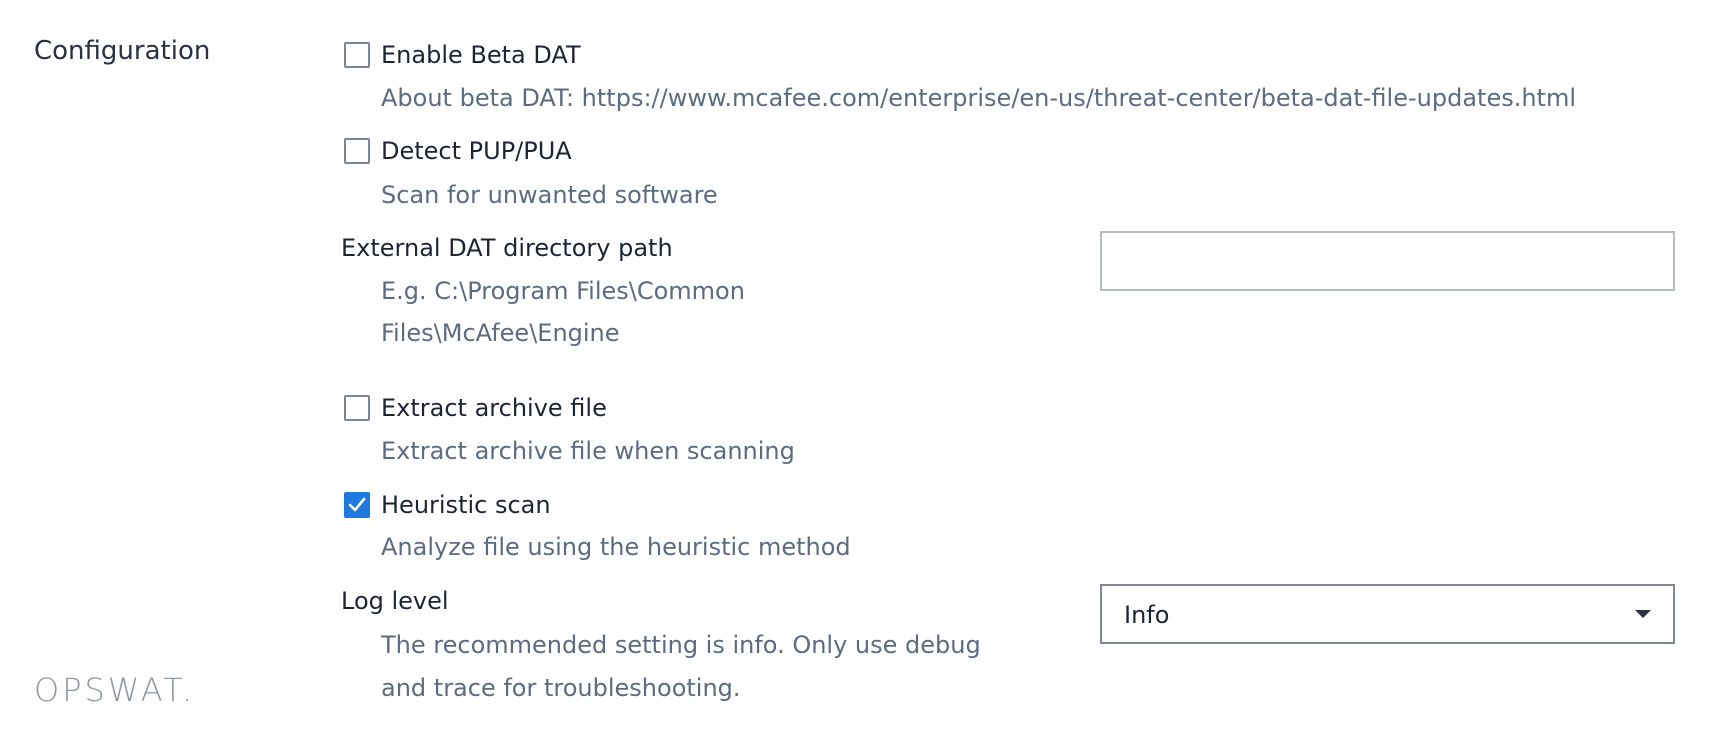 This screenshot has width=1712, height=734. I want to click on section-title: Configuration, so click(122, 51).